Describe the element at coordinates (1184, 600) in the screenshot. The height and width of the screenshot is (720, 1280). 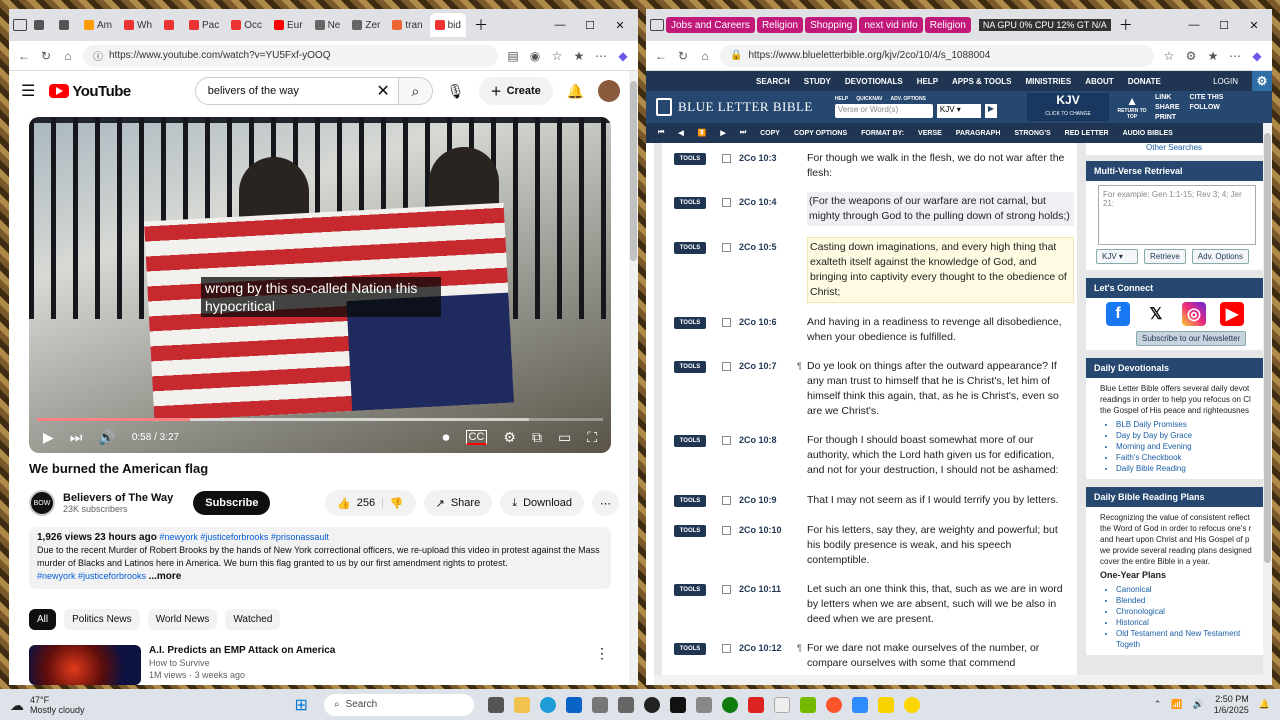
I see `reading-plan-link: Blended` at that location.